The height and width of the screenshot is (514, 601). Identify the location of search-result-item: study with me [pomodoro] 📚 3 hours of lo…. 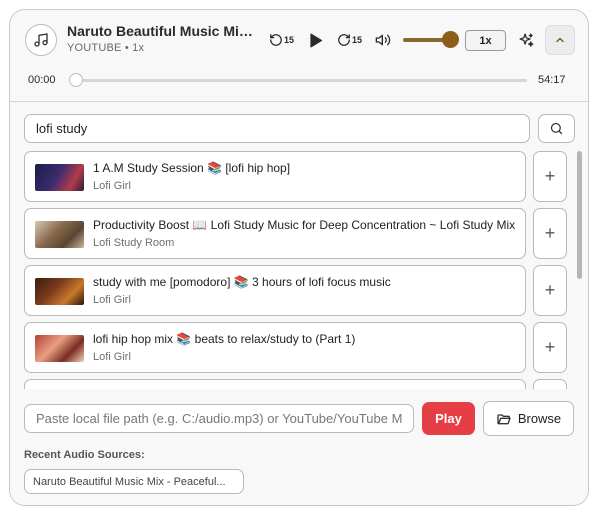
(275, 290).